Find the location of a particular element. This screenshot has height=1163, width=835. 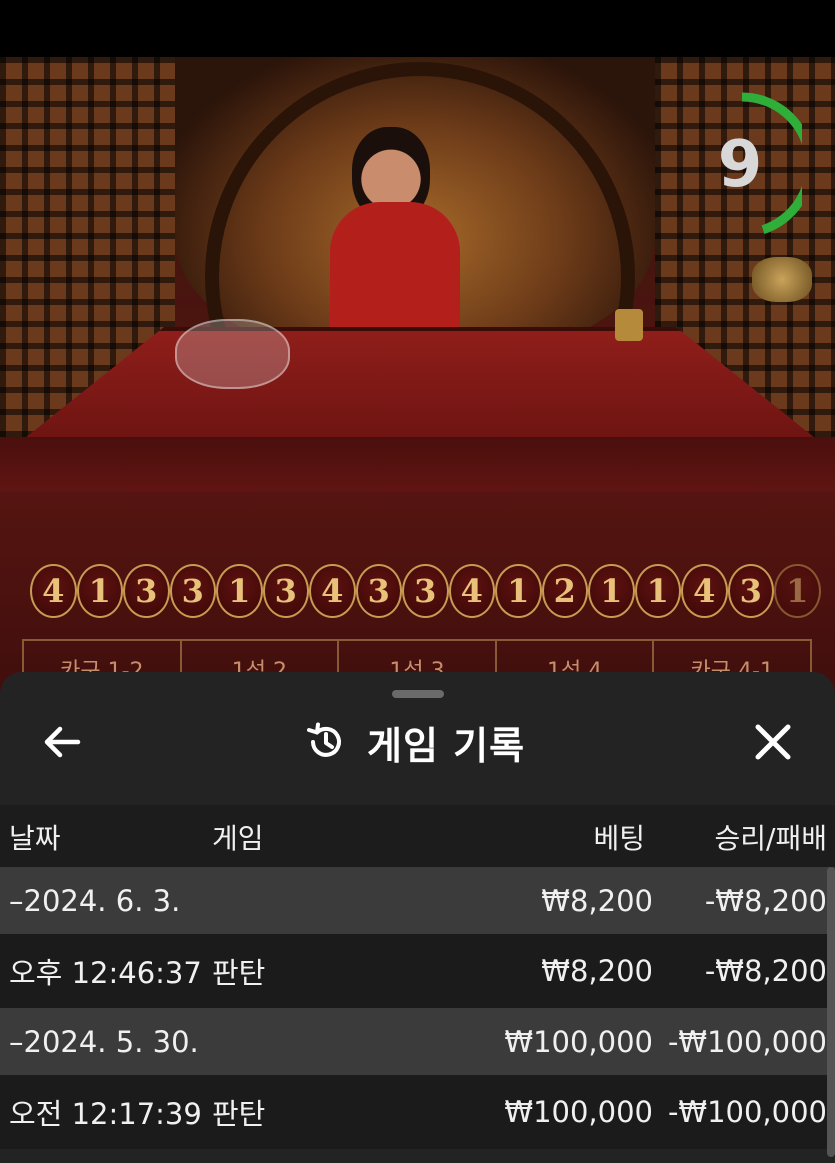

brass-cup is located at coordinates (629, 325).